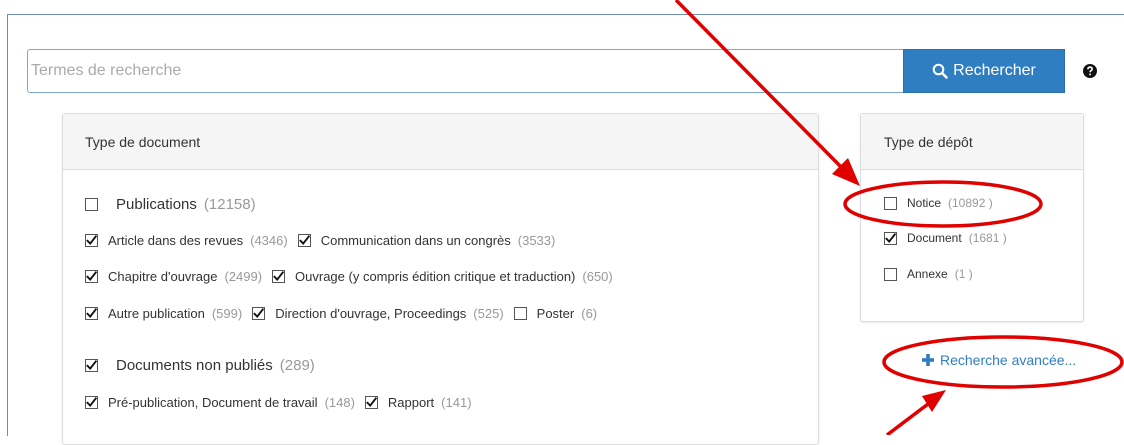  I want to click on deposit-filter-line: Document (1681 ), so click(950, 238).